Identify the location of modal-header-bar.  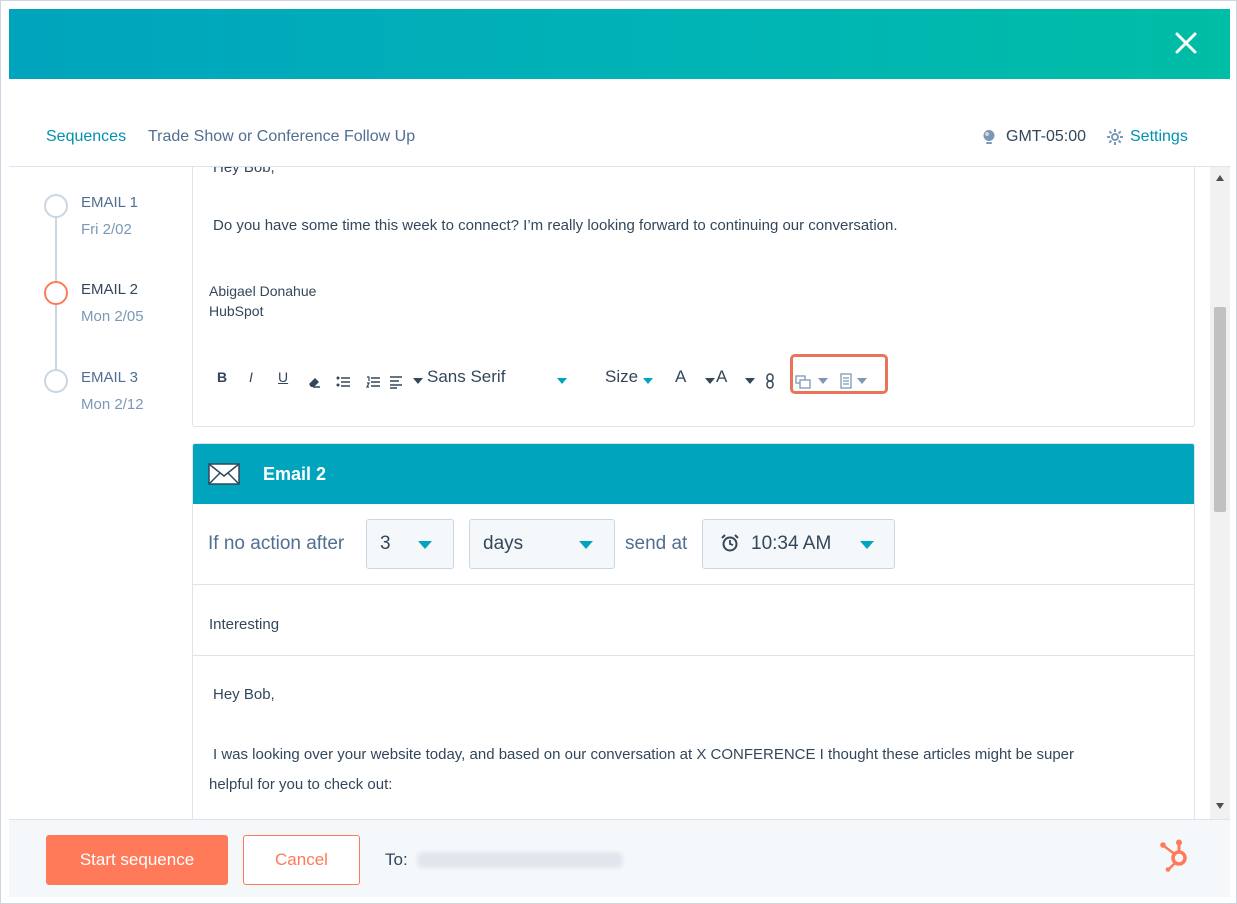
(619, 44).